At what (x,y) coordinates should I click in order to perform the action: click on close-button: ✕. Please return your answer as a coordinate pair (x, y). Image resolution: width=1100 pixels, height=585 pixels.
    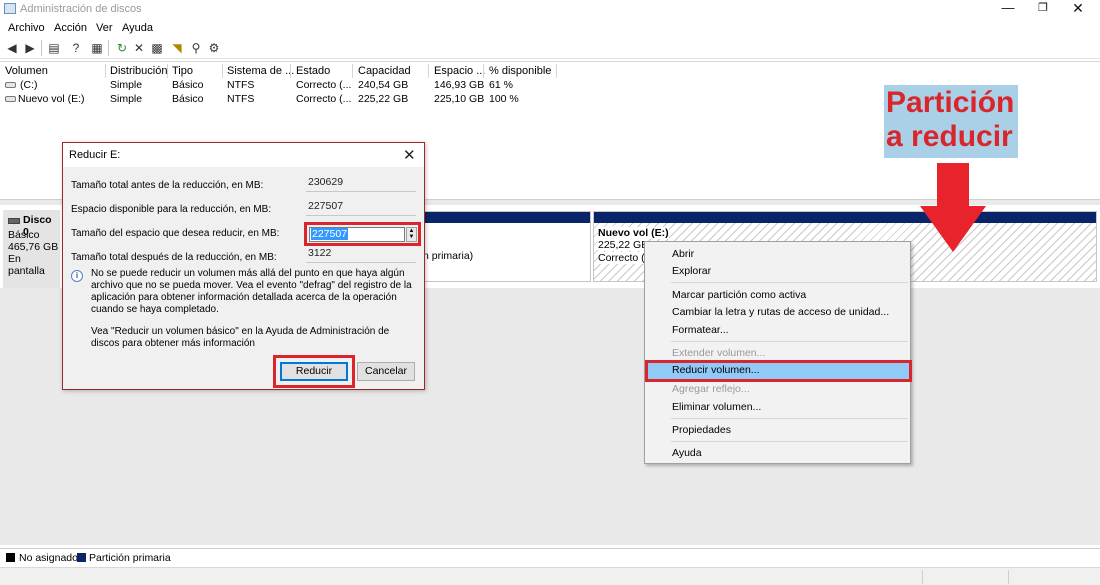
    Looking at the image, I should click on (1077, 9).